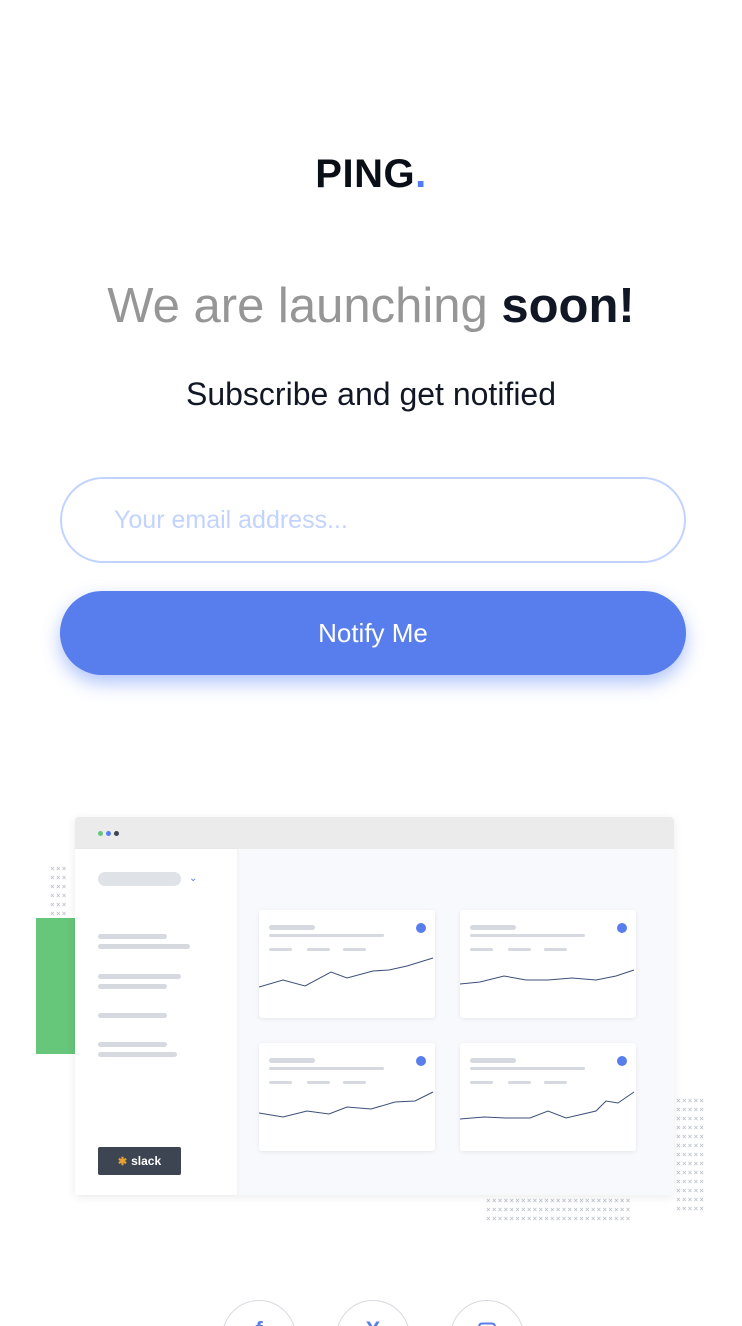 Image resolution: width=742 pixels, height=1326 pixels. What do you see at coordinates (487, 1313) in the screenshot?
I see `instagram-icon: ▢` at bounding box center [487, 1313].